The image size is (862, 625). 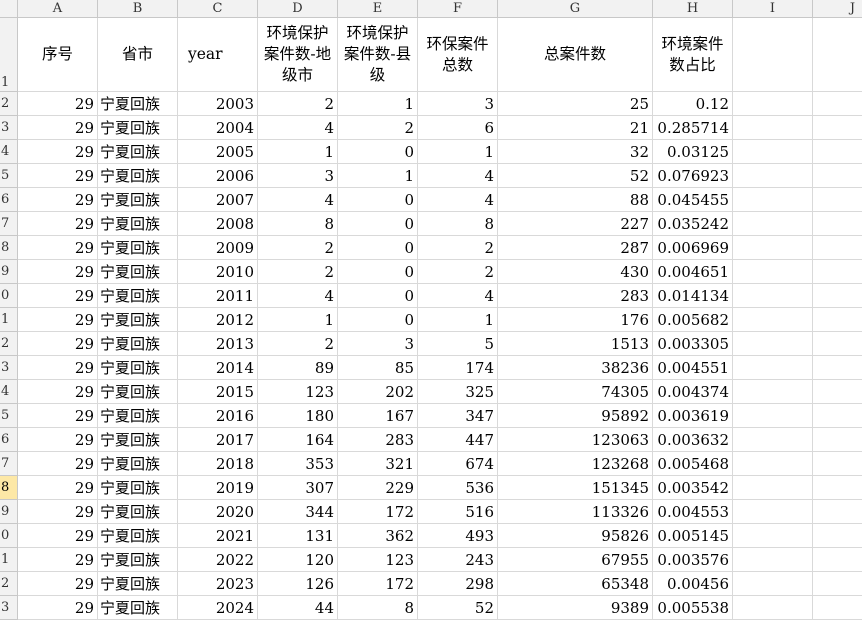 What do you see at coordinates (575, 200) in the screenshot?
I see `table-cell: 88` at bounding box center [575, 200].